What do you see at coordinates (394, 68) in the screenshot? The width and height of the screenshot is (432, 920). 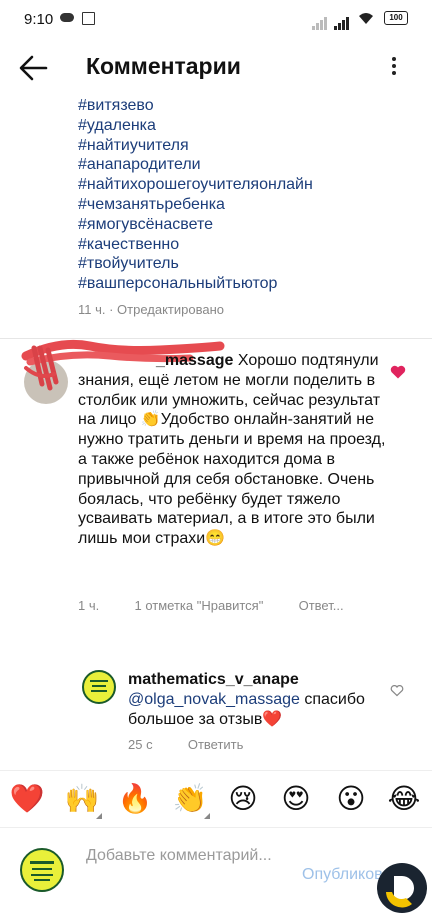 I see `more-options-icon` at bounding box center [394, 68].